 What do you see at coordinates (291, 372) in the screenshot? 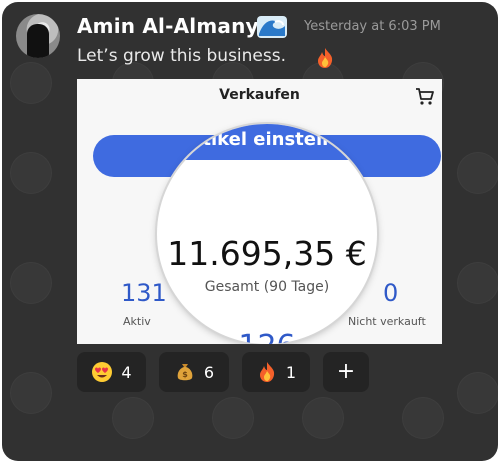
I see `reaction-count: 1` at bounding box center [291, 372].